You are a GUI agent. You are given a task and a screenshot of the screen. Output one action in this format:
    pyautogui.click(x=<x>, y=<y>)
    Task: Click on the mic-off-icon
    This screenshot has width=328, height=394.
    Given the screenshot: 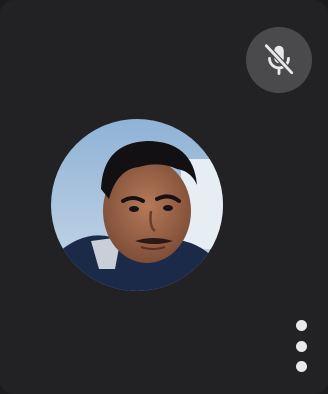 What is the action you would take?
    pyautogui.click(x=279, y=60)
    